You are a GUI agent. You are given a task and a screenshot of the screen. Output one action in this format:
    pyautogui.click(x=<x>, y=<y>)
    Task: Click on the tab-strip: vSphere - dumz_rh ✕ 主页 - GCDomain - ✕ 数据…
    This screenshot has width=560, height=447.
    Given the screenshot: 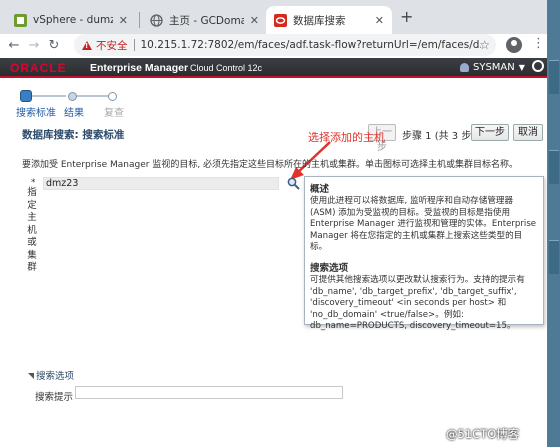 What is the action you would take?
    pyautogui.click(x=273, y=17)
    